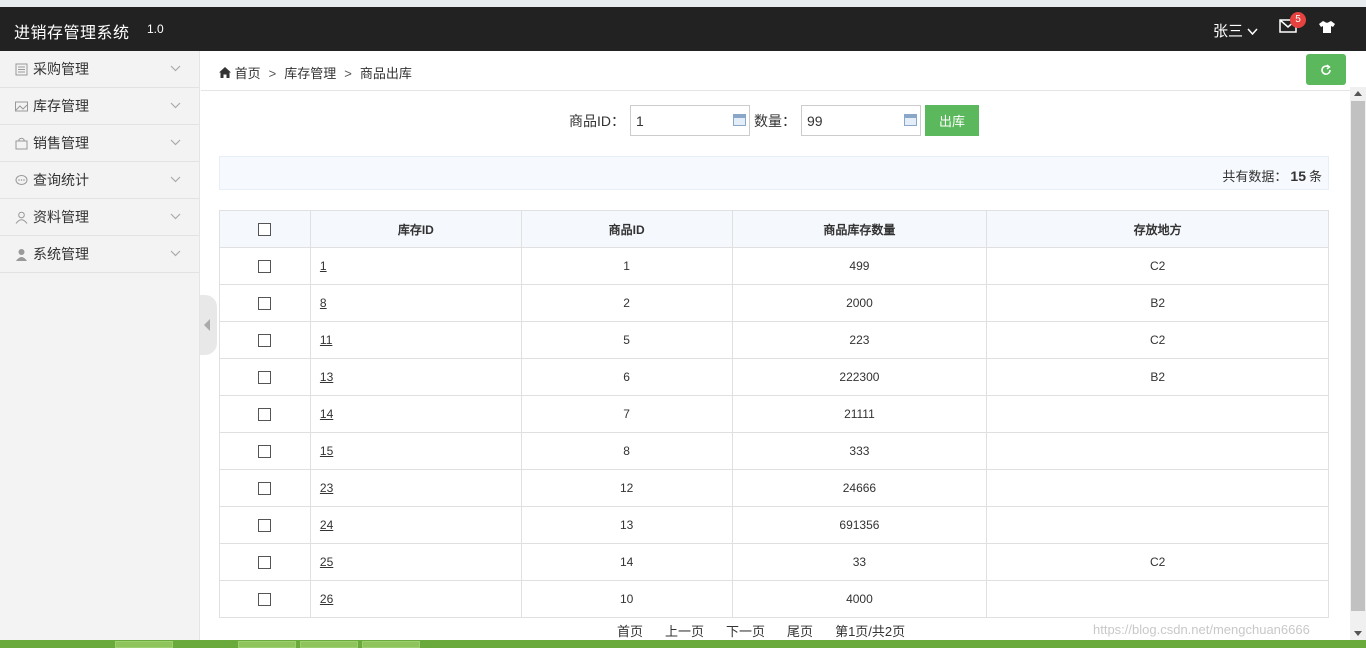 This screenshot has width=1366, height=648. I want to click on product-id-cell: 7, so click(626, 414).